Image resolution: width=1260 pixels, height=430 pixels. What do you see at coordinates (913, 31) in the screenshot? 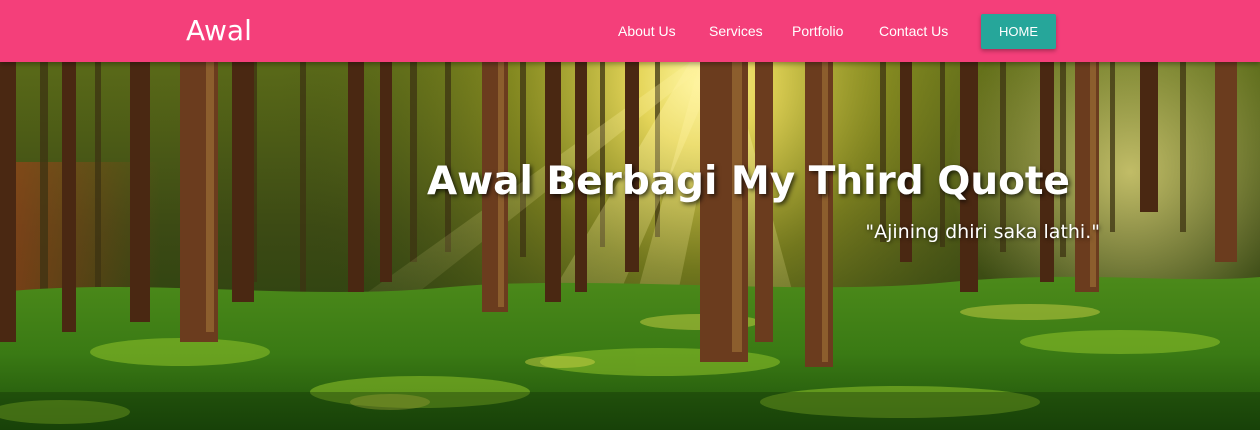
I see `nav-link-contact-us: Contact Us` at bounding box center [913, 31].